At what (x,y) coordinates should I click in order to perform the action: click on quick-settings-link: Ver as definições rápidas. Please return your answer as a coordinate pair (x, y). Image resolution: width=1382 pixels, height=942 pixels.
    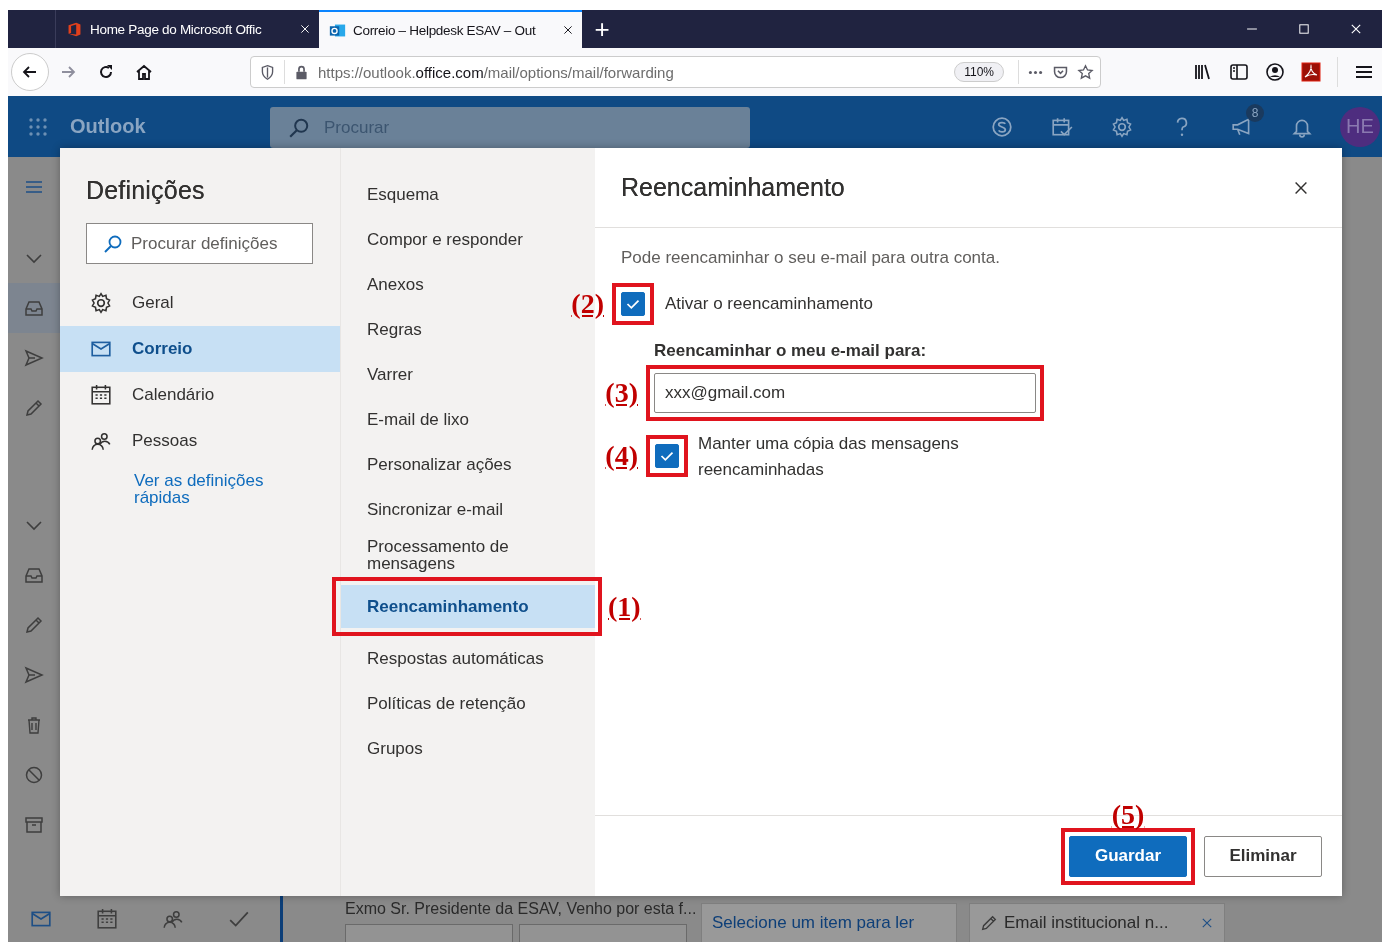
    Looking at the image, I should click on (219, 489).